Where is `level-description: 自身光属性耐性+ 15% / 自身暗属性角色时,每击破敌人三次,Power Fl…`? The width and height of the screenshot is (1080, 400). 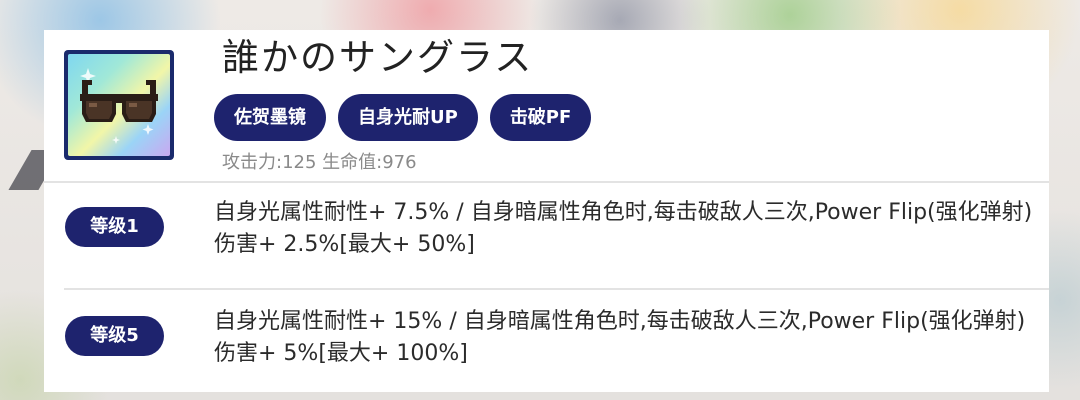
level-description: 自身光属性耐性+ 15% / 自身暗属性角色时,每击破敌人三次,Power Fl… is located at coordinates (620, 337).